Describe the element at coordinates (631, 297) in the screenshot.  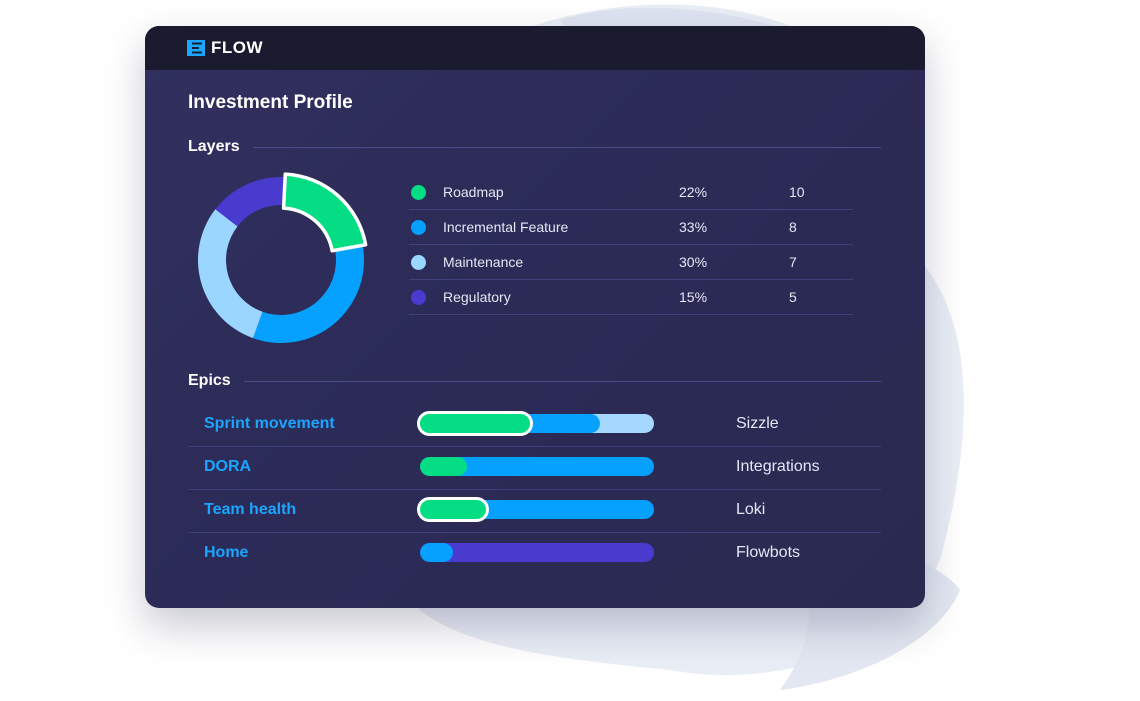
I see `legend-row-regulatory: Regulatory 15% 5` at that location.